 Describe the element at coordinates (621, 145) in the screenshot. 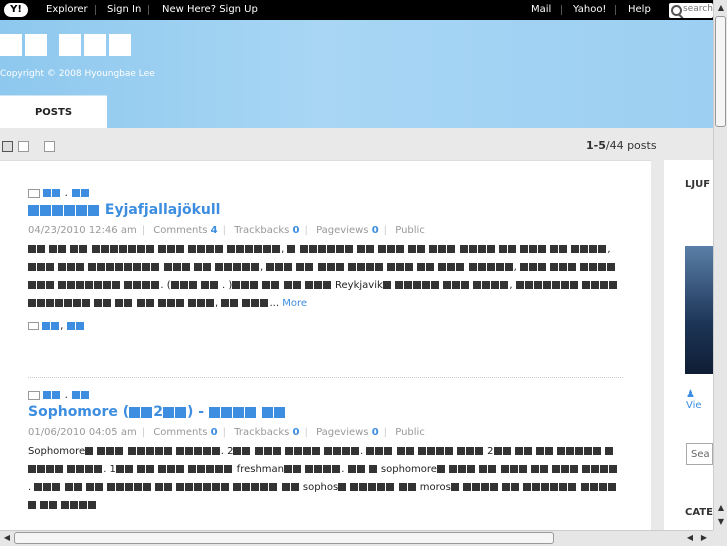

I see `post-count: 1-5/44 posts` at that location.